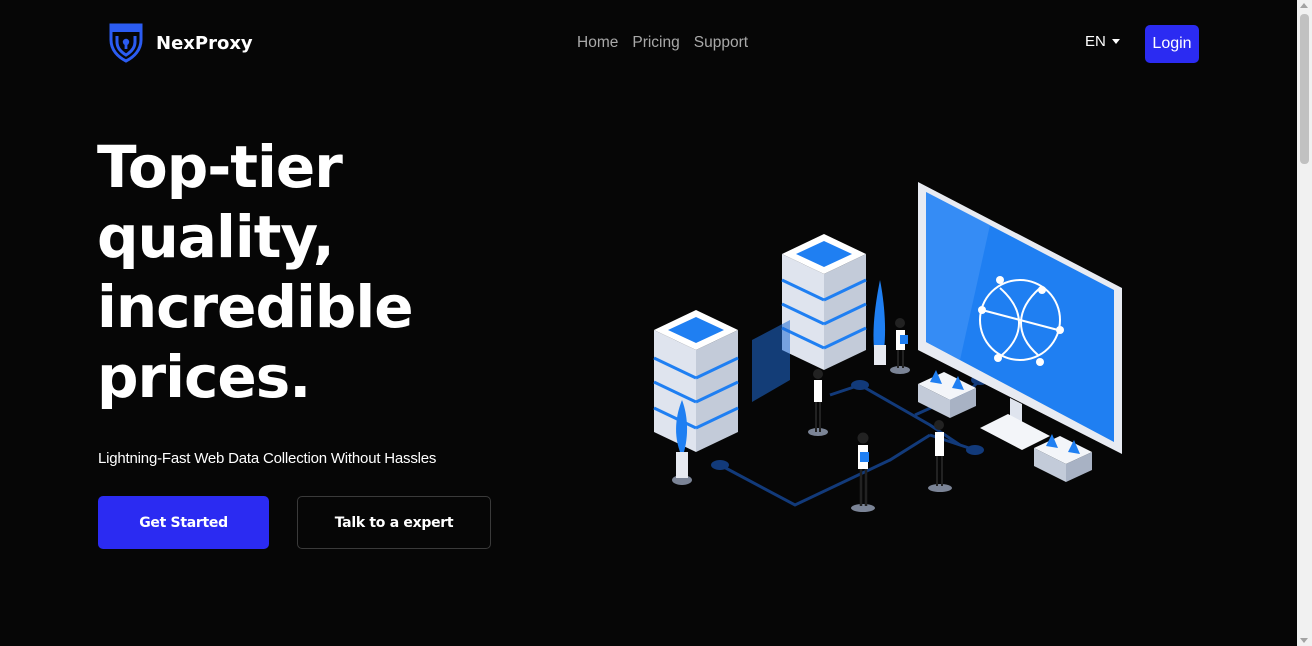  I want to click on hero-title-line: incredible, so click(255, 307).